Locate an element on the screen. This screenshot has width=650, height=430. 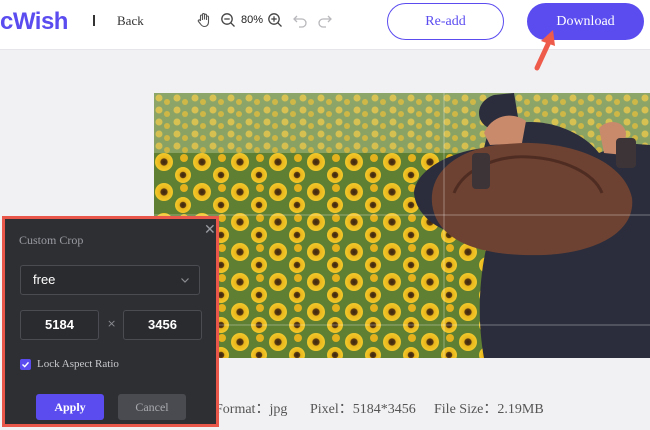
re-add-button: Re-add is located at coordinates (445, 21).